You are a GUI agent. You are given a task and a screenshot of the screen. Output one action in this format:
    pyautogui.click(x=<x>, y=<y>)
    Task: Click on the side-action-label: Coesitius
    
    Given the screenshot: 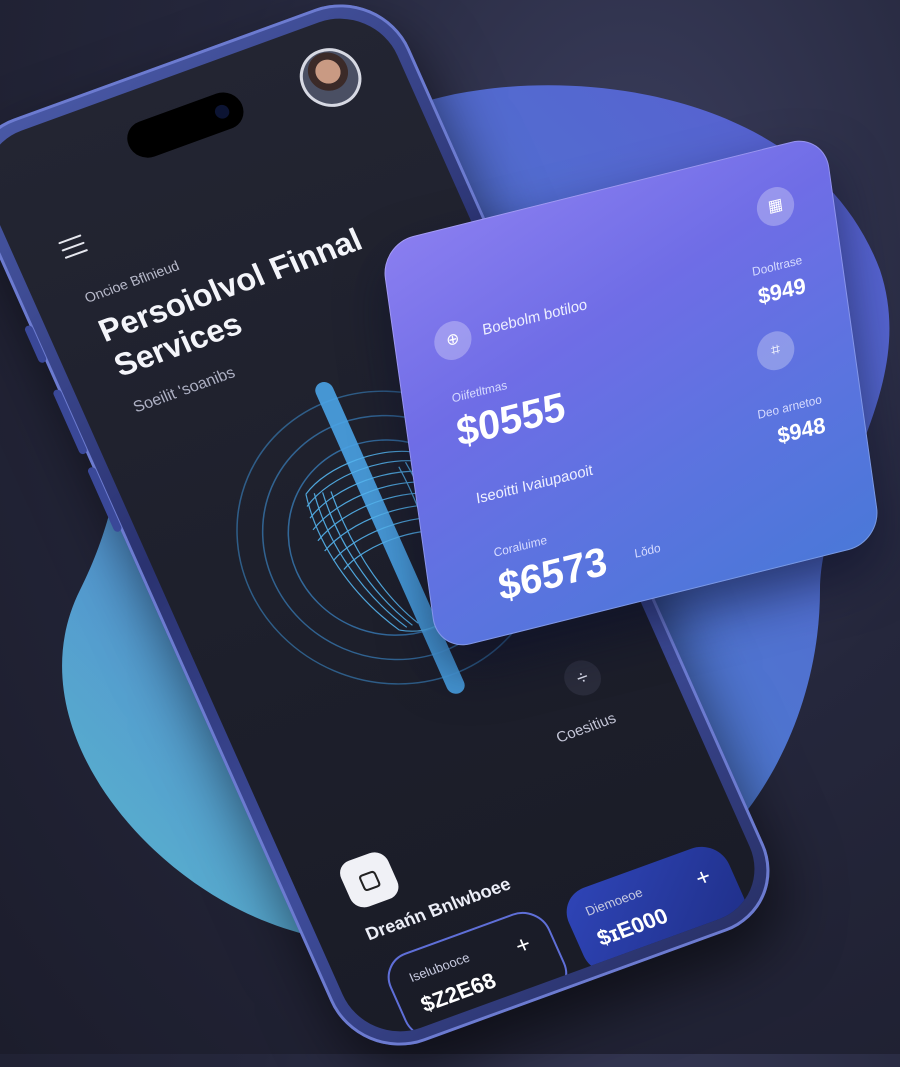 What is the action you would take?
    pyautogui.click(x=586, y=728)
    